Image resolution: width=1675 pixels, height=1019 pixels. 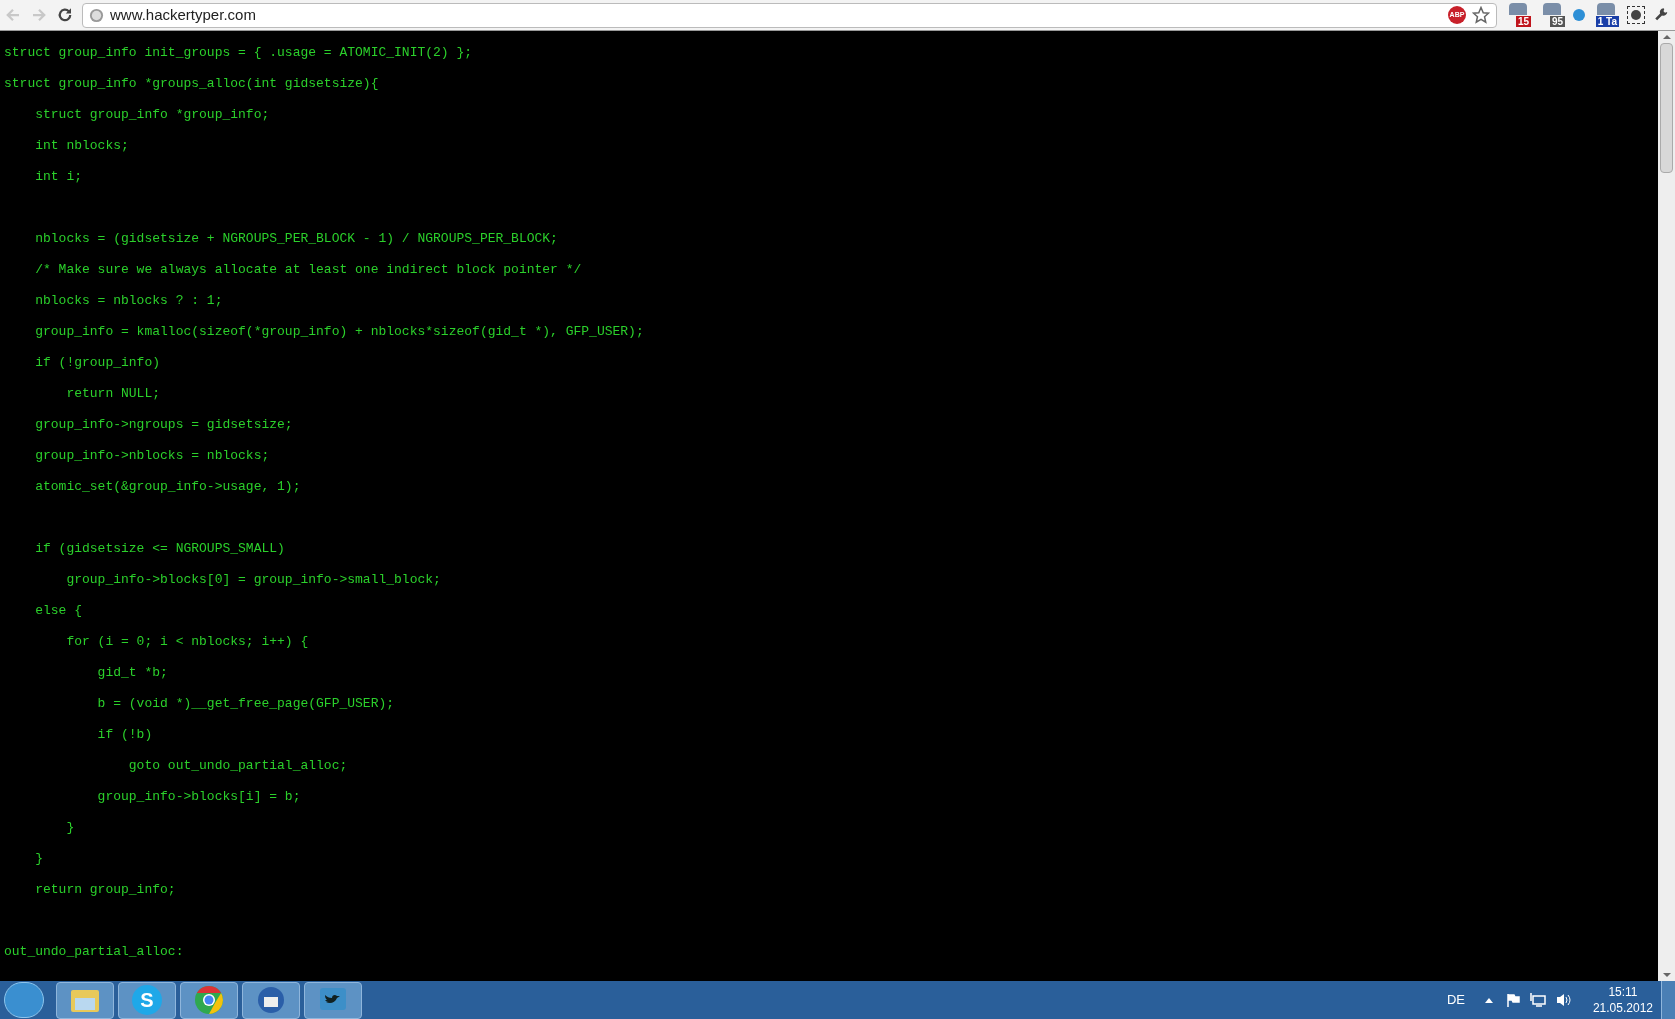 What do you see at coordinates (238, 52) in the screenshot?
I see `code-line: struct group_info init_groups = { .usage = ATOMIC_INIT(2) };` at bounding box center [238, 52].